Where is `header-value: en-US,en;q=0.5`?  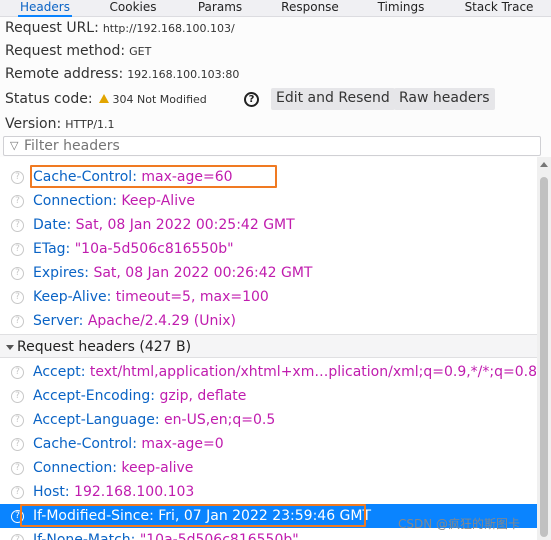 header-value: en-US,en;q=0.5 is located at coordinates (220, 420).